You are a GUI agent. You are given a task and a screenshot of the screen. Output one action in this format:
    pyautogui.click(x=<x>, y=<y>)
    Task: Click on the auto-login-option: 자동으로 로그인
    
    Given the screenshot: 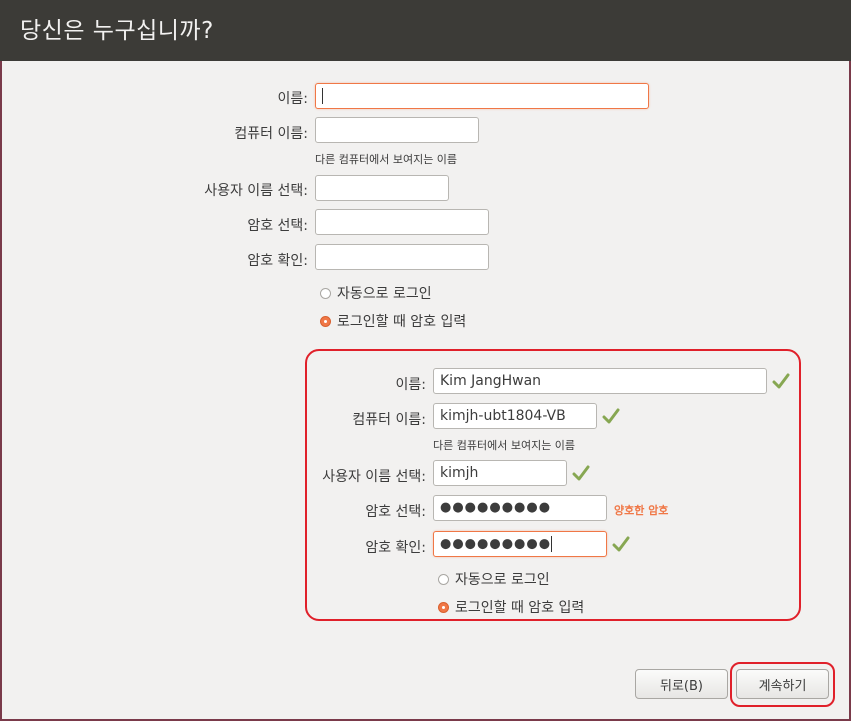 What is the action you would take?
    pyautogui.click(x=376, y=293)
    